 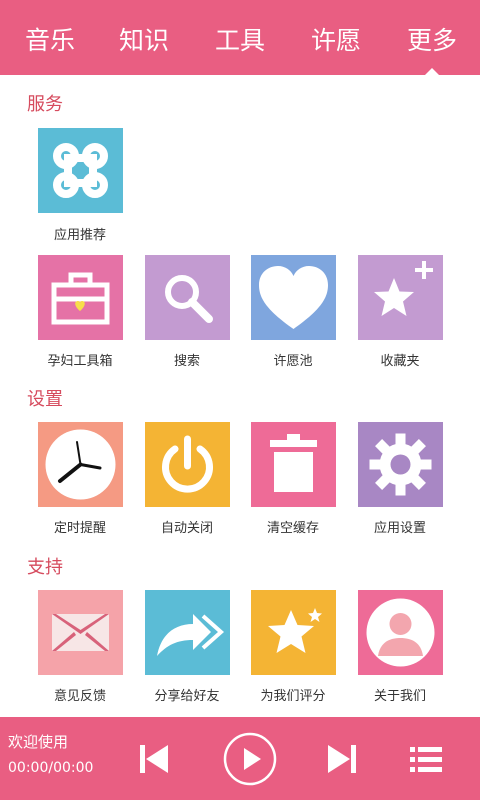 I want to click on power-icon, so click(x=187, y=464).